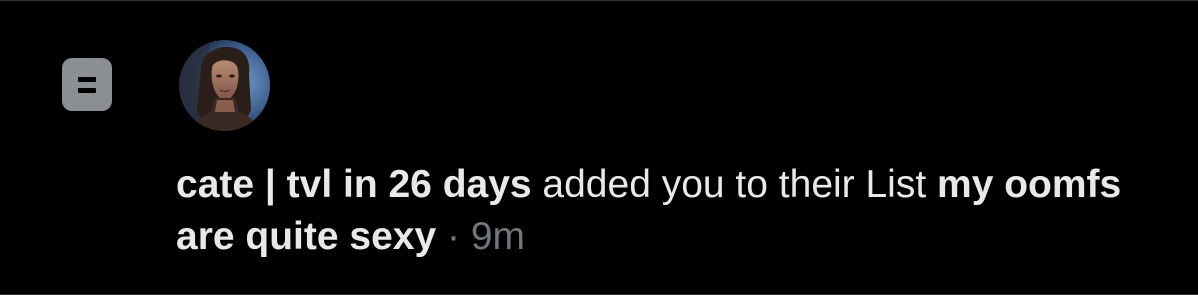 The image size is (1198, 295). What do you see at coordinates (498, 236) in the screenshot?
I see `timestamp: 9m` at bounding box center [498, 236].